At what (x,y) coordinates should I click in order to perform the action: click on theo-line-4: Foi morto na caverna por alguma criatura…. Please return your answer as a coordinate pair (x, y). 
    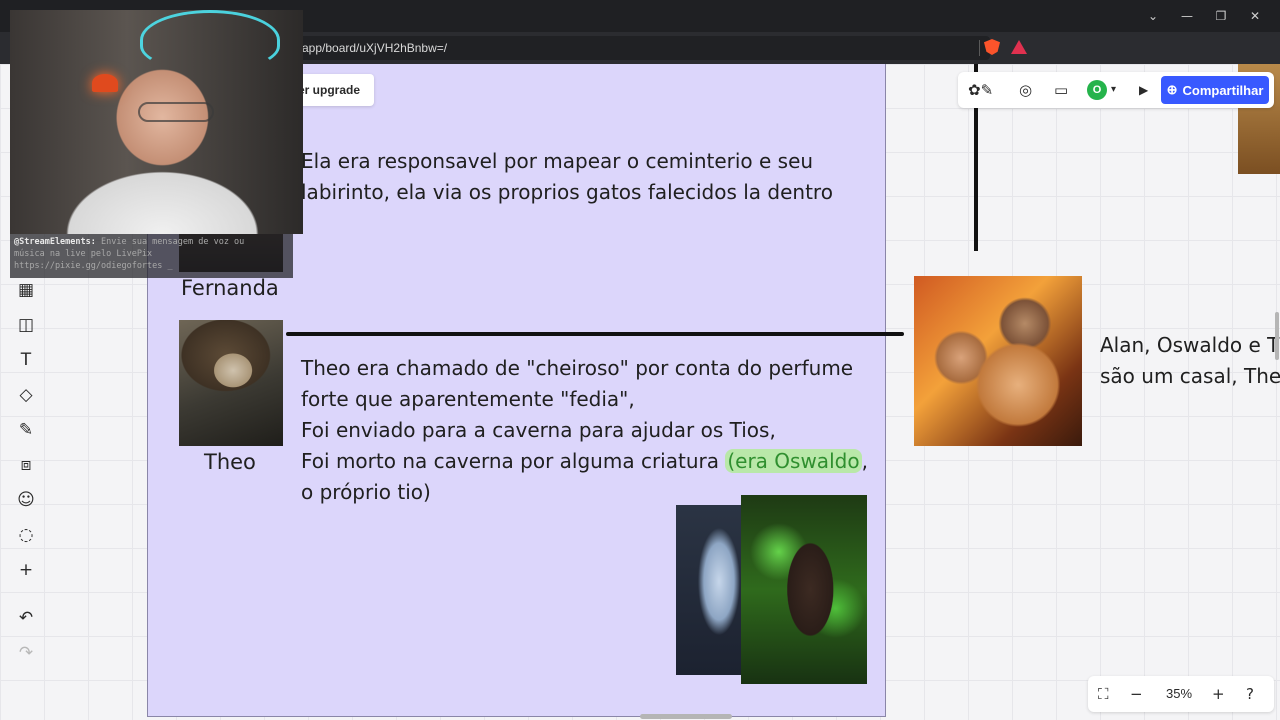
    Looking at the image, I should click on (584, 461).